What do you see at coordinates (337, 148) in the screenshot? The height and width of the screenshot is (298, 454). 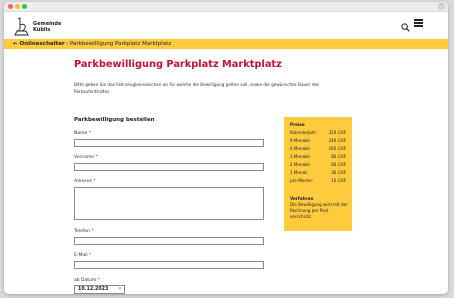 I see `price-value: 160 CHF` at bounding box center [337, 148].